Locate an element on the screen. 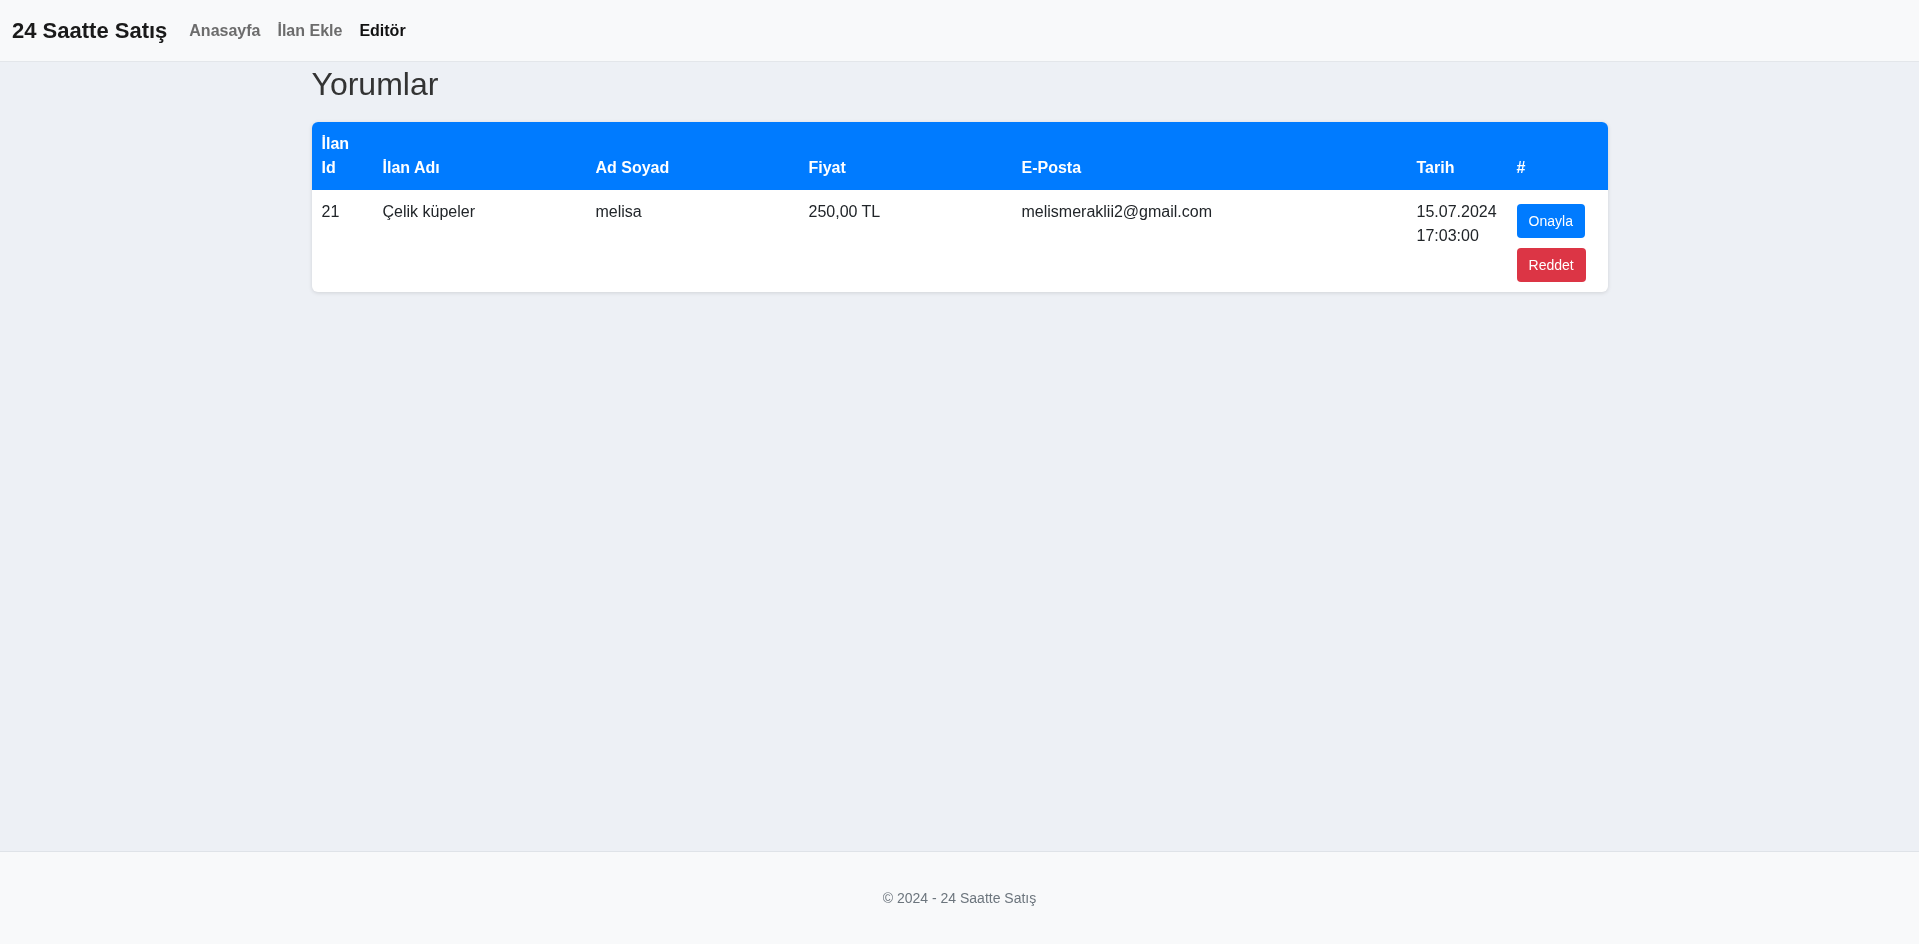 The image size is (1919, 944). column-header: Fiyat is located at coordinates (827, 167).